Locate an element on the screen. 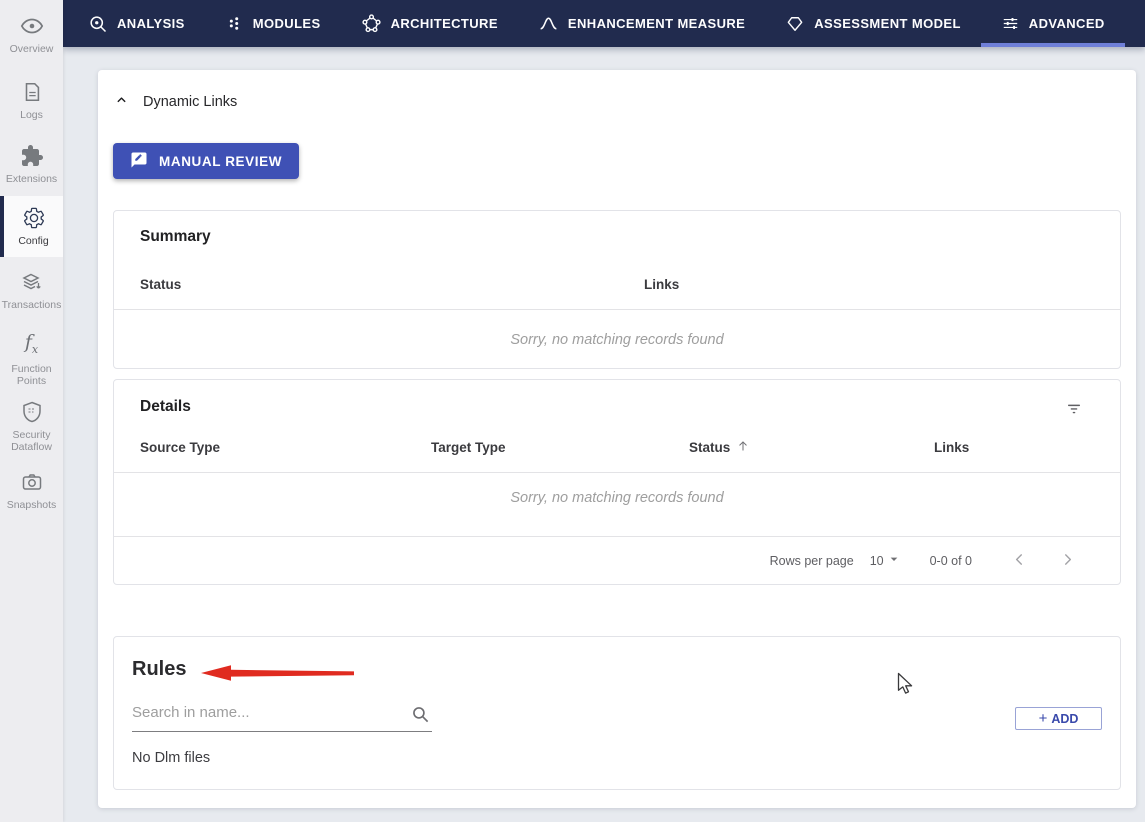 This screenshot has height=822, width=1145. rules-search-field is located at coordinates (282, 716).